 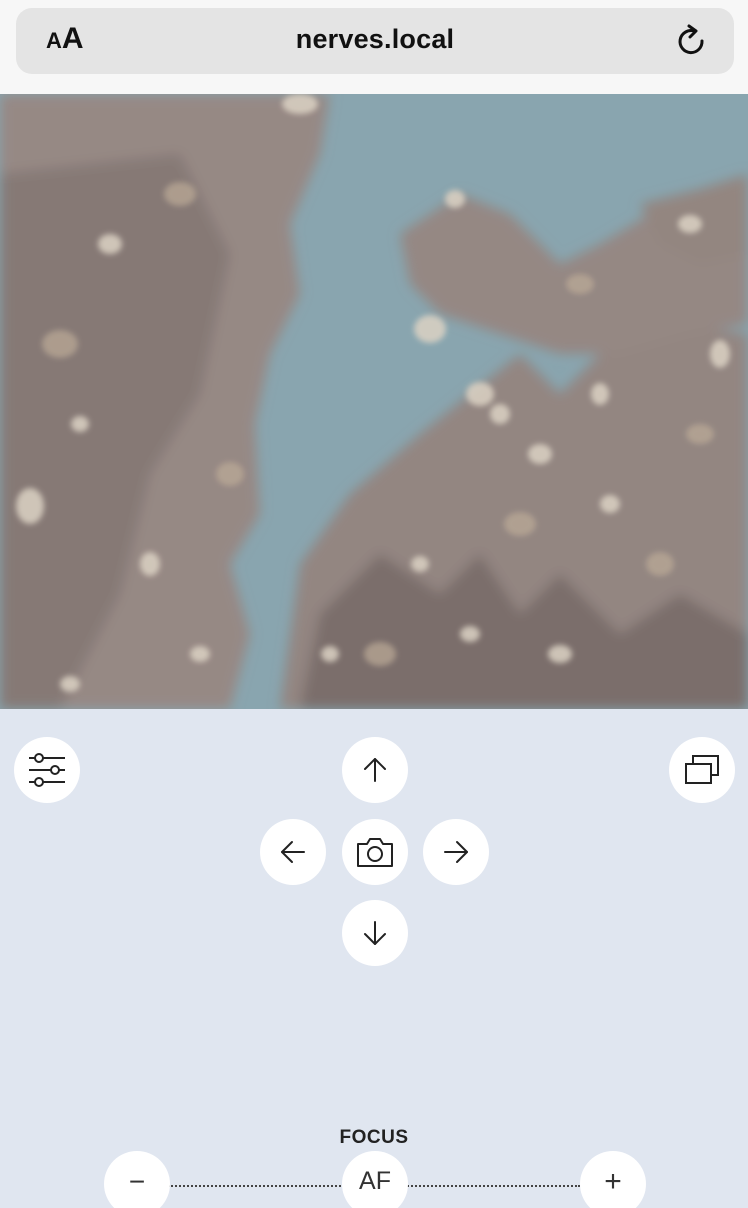 I want to click on browser-toolbar: AA nerves.local, so click(x=374, y=47).